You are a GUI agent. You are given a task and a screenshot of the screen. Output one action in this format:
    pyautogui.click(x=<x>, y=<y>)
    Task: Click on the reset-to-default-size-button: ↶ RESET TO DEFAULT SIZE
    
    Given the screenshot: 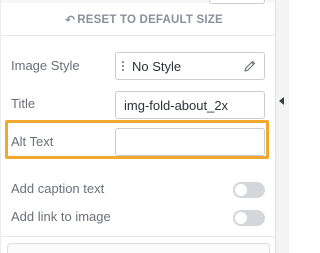 What is the action you would take?
    pyautogui.click(x=144, y=20)
    